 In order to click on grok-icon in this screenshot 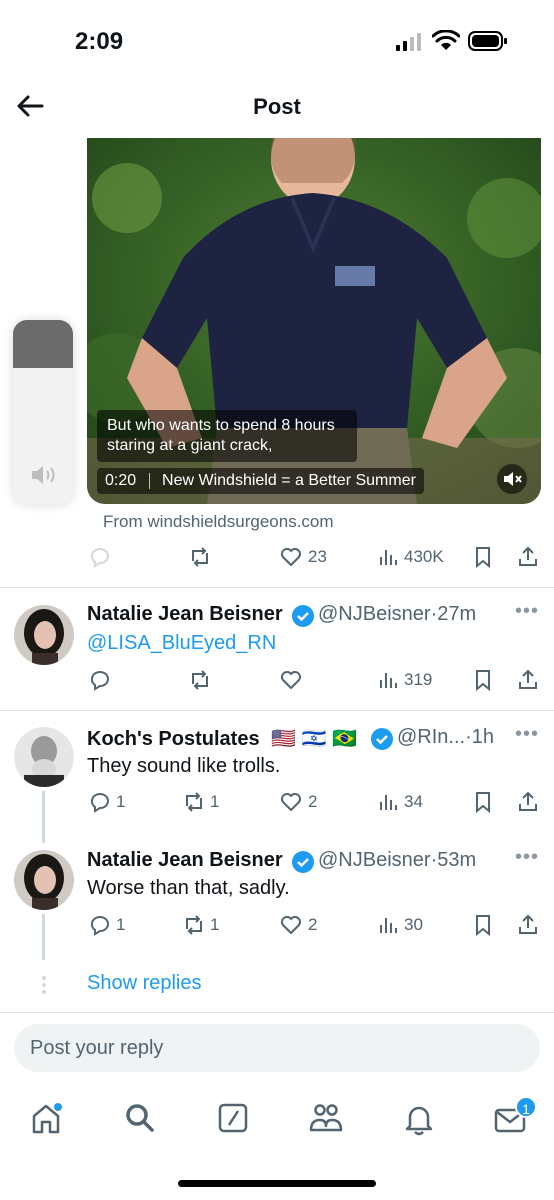, I will do `click(233, 1118)`.